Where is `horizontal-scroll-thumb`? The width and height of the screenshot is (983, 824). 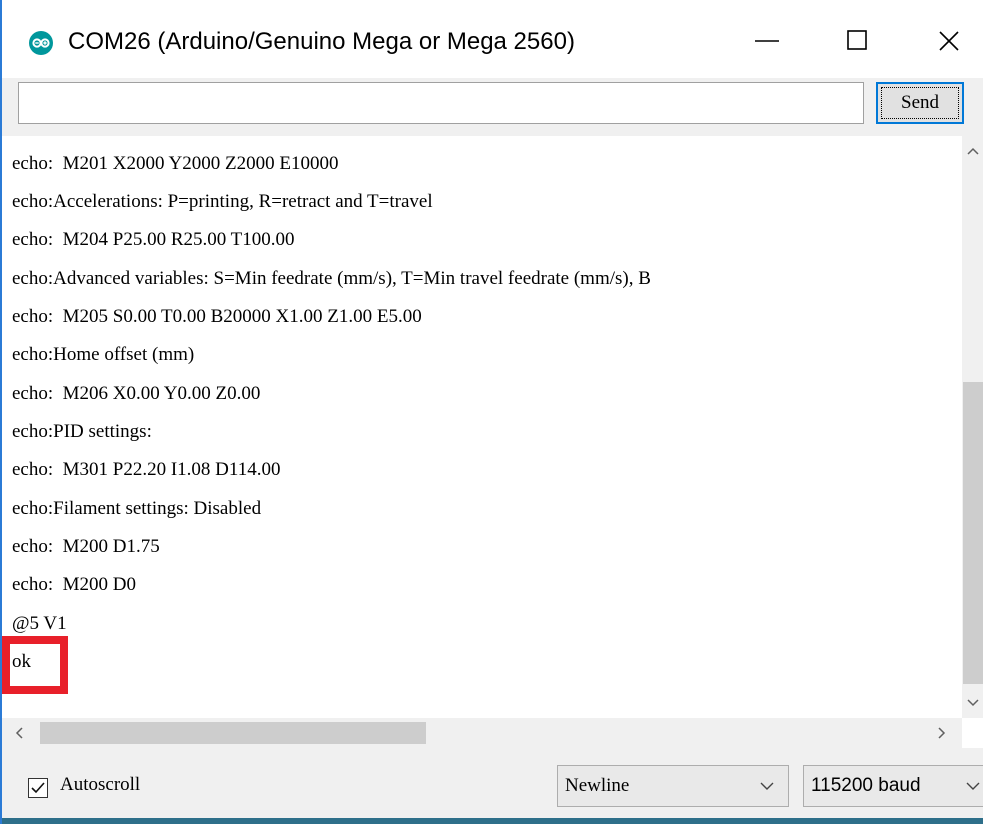 horizontal-scroll-thumb is located at coordinates (233, 733).